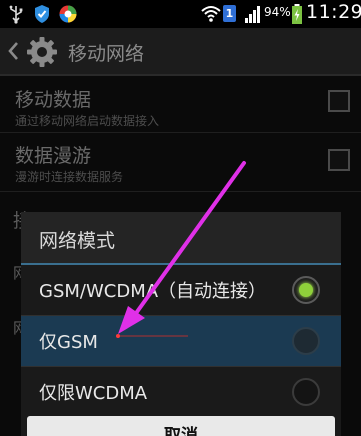  I want to click on action-bar: 移动网络, so click(180, 51).